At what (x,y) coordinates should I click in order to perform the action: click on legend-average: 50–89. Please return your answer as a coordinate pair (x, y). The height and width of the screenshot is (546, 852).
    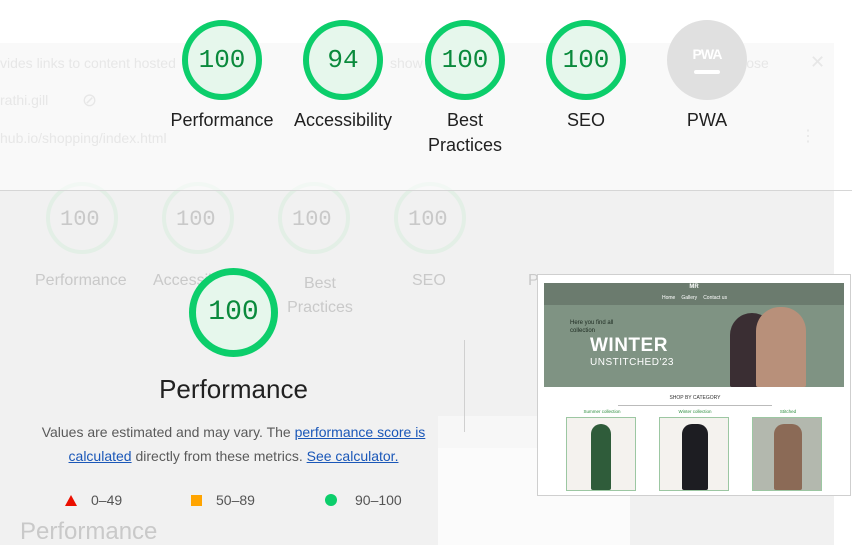
    Looking at the image, I should click on (223, 500).